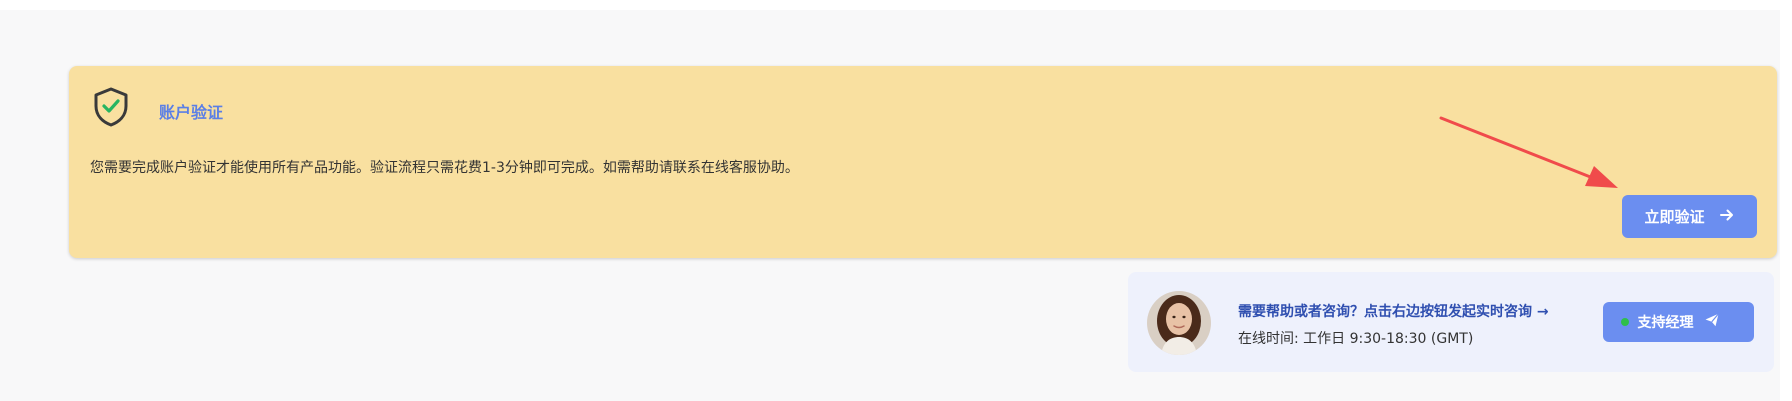 The width and height of the screenshot is (1792, 401). I want to click on verify-now-label: 立即验证, so click(1674, 217).